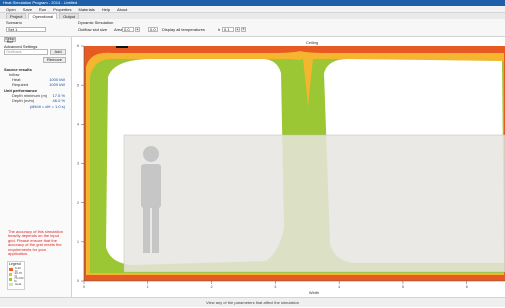 This screenshot has height=308, width=505. I want to click on menu-materials: Materials, so click(87, 9).